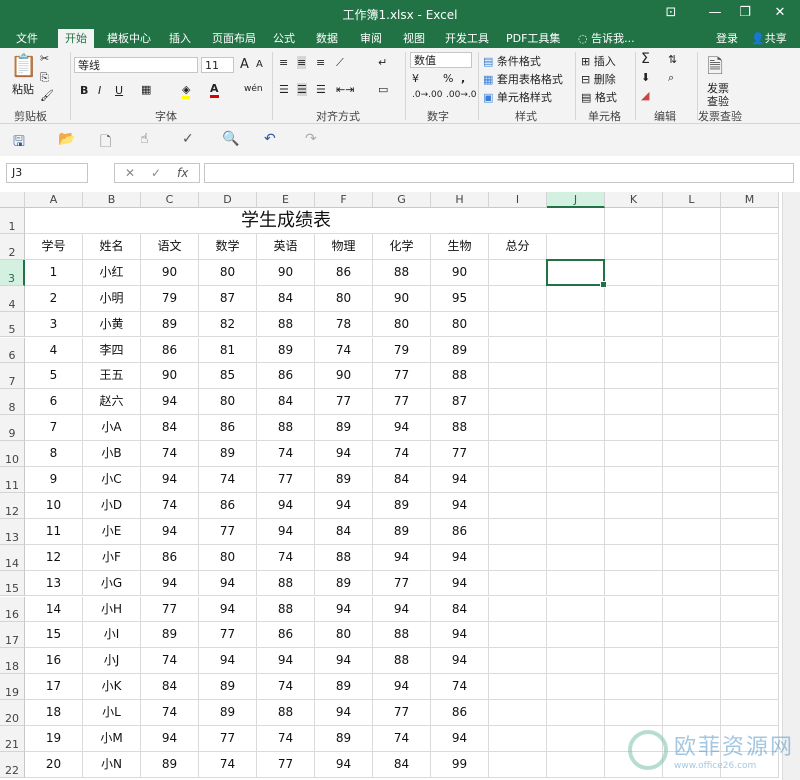 This screenshot has width=800, height=780. What do you see at coordinates (130, 173) in the screenshot?
I see `cancel-icon: ✕` at bounding box center [130, 173].